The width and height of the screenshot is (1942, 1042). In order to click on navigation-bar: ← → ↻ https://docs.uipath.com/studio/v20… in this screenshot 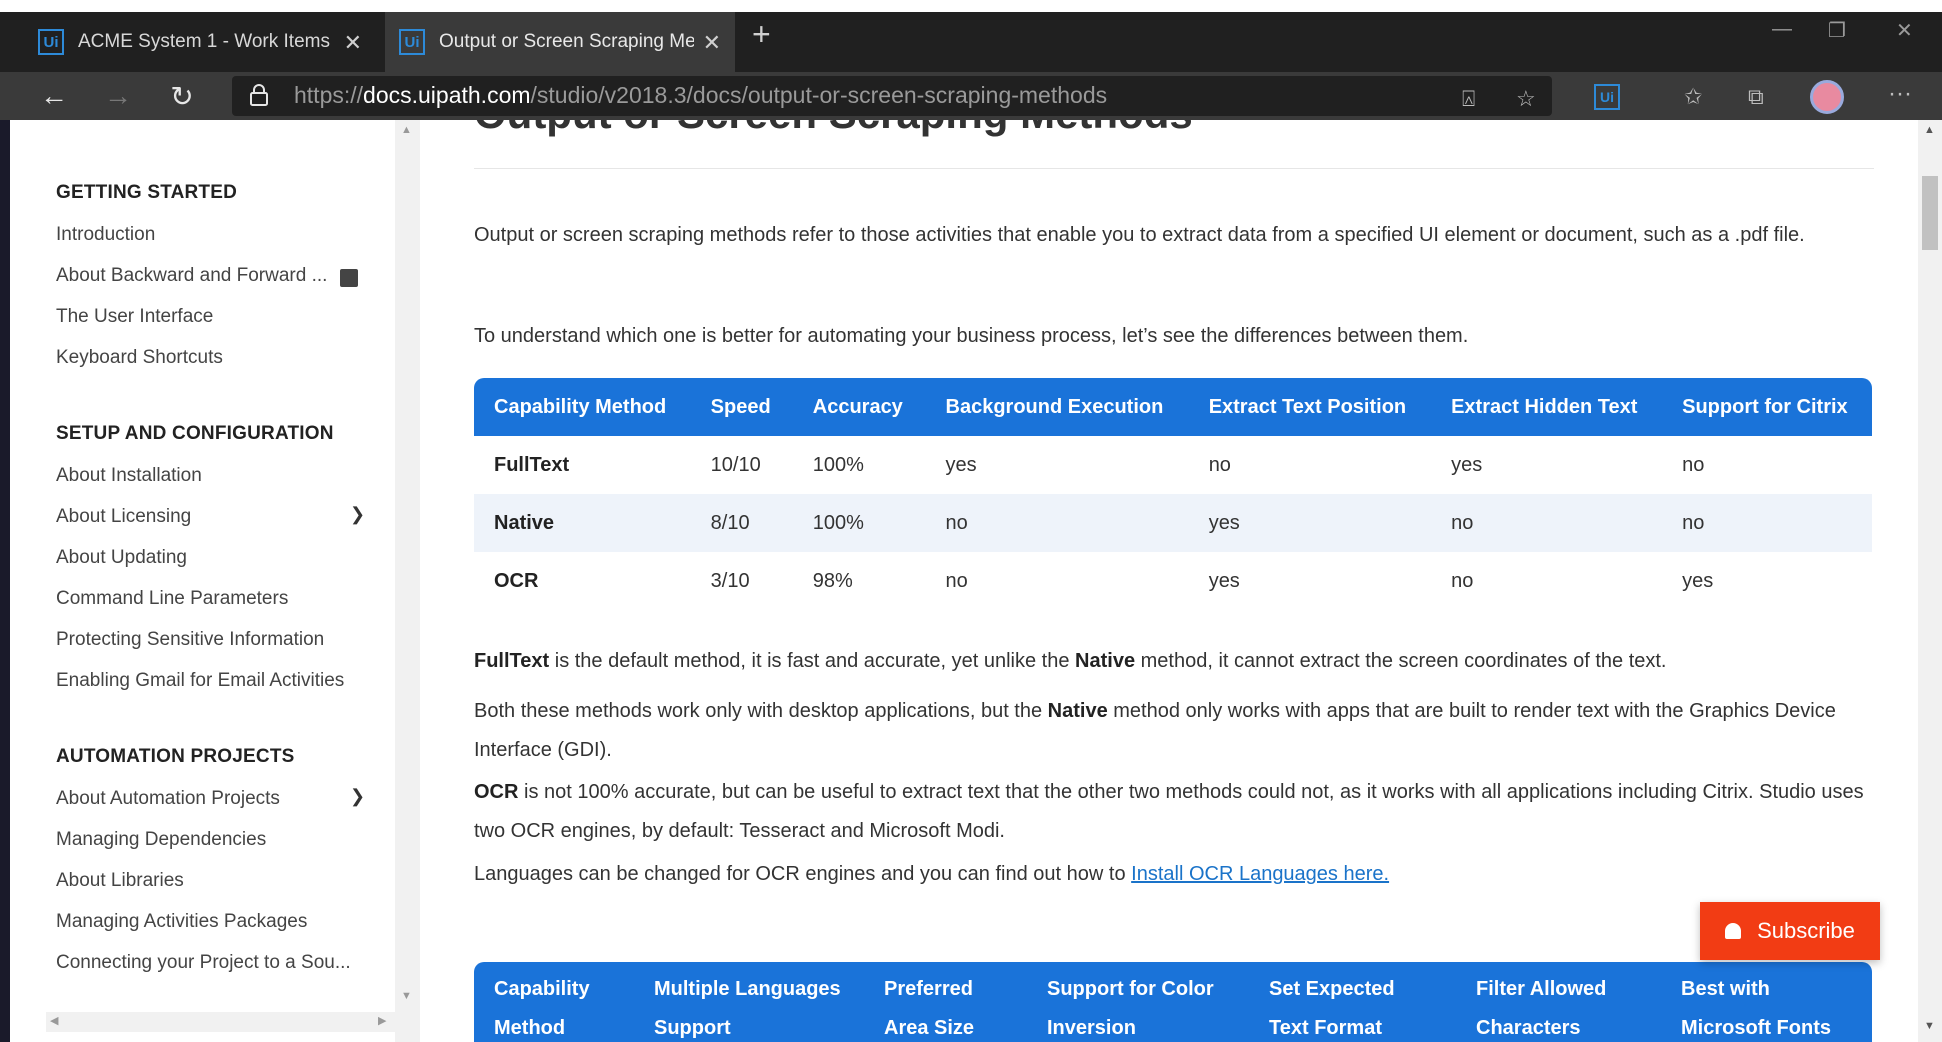, I will do `click(971, 96)`.